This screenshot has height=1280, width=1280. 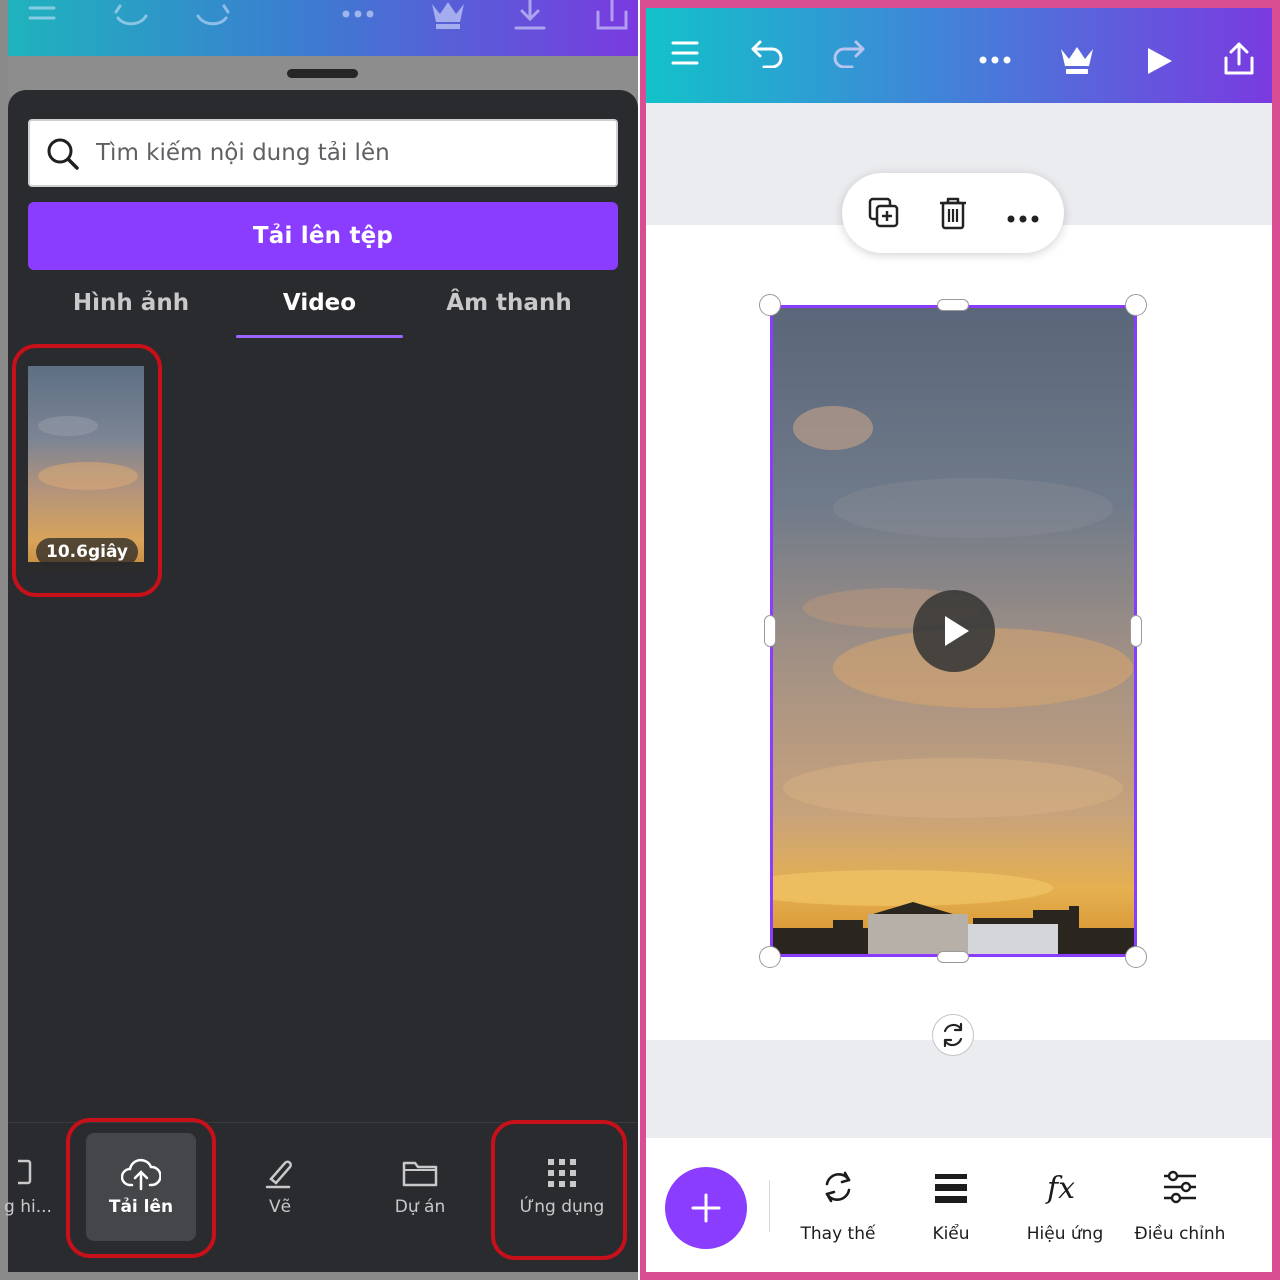 I want to click on nav-item-draw: Vẽ, so click(x=280, y=1198).